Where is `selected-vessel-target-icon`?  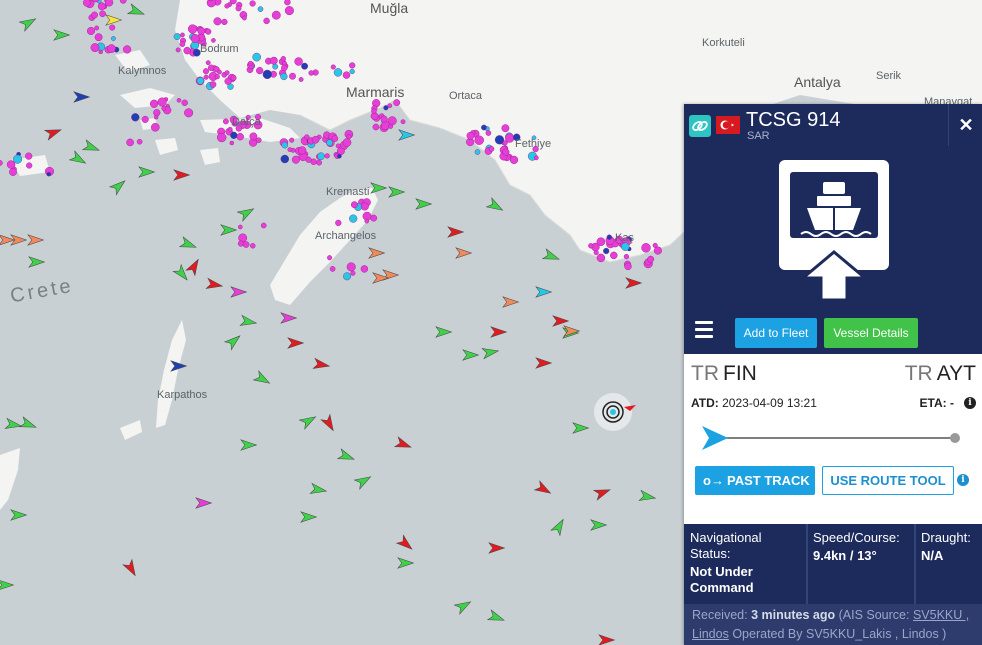
selected-vessel-target-icon is located at coordinates (615, 412).